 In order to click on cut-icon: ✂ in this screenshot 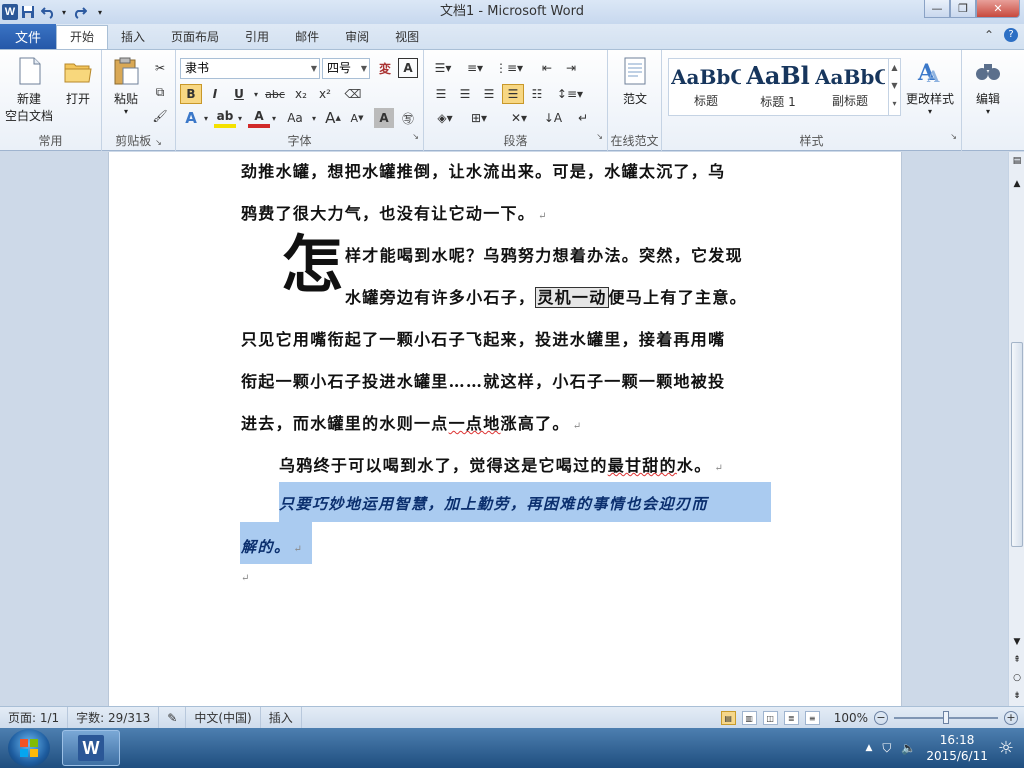, I will do `click(160, 68)`.